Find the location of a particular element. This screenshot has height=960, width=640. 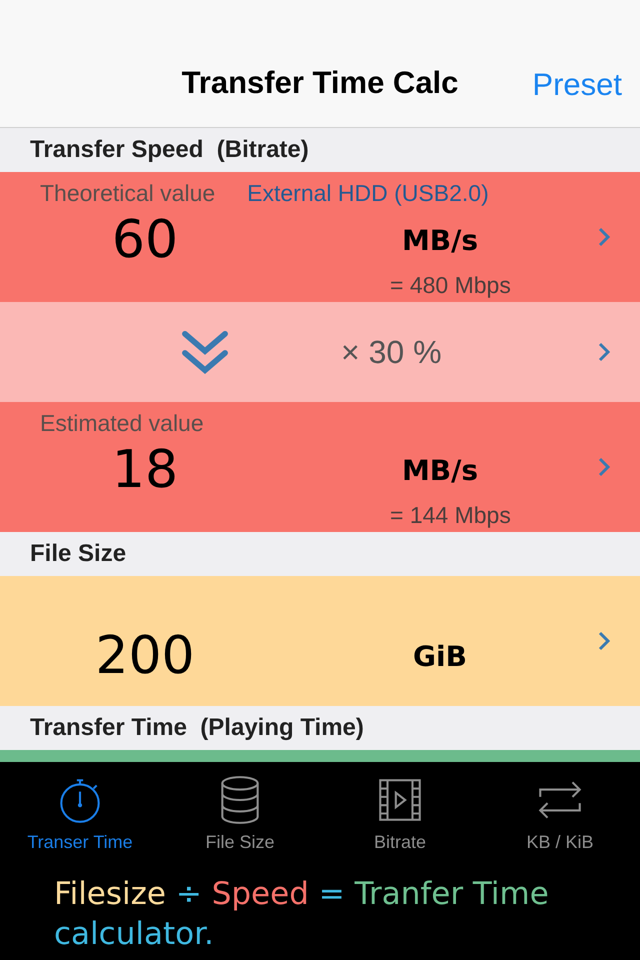

section-header: File Size is located at coordinates (78, 554).